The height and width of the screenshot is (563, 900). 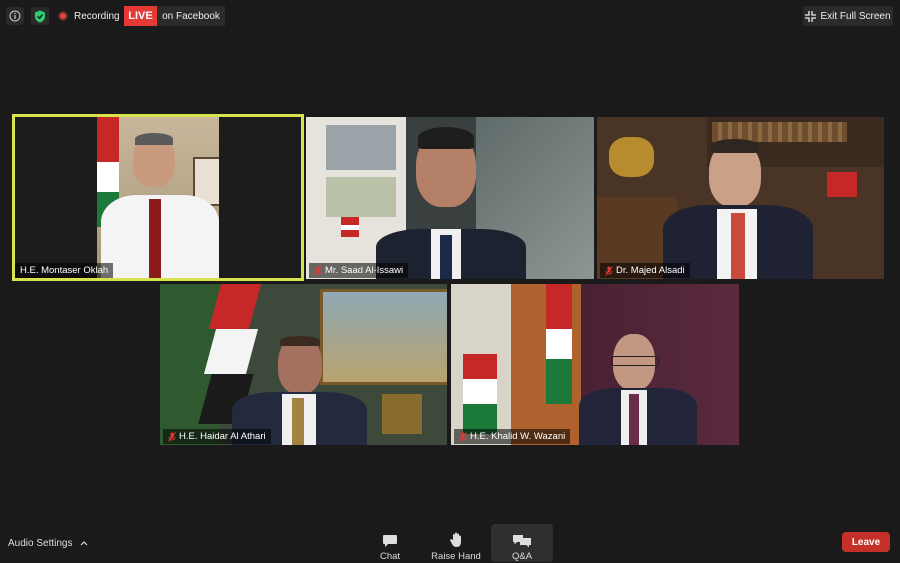 What do you see at coordinates (522, 556) in the screenshot?
I see `qa-label: Q&A` at bounding box center [522, 556].